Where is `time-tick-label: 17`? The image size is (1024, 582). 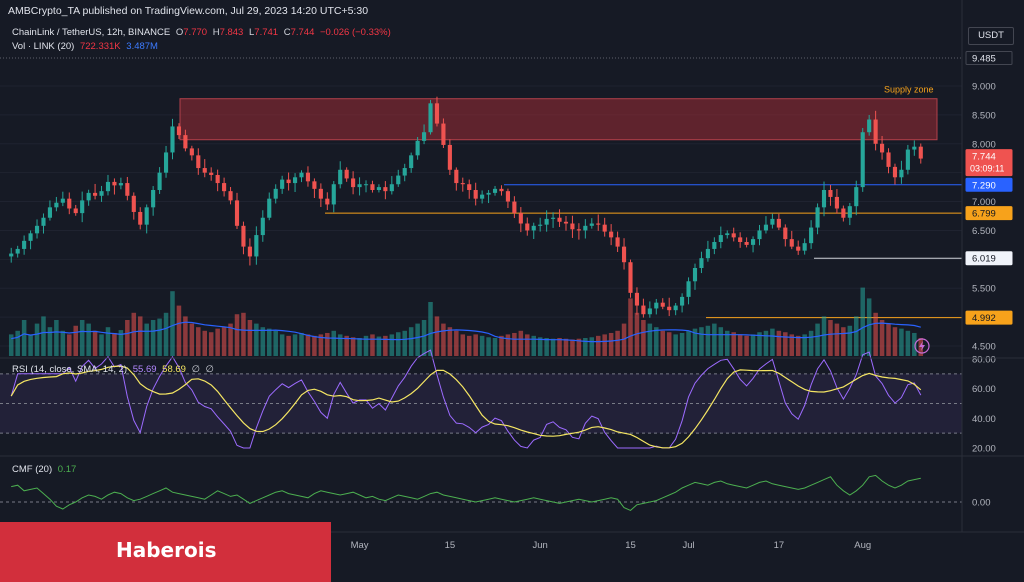
time-tick-label: 17 is located at coordinates (779, 545).